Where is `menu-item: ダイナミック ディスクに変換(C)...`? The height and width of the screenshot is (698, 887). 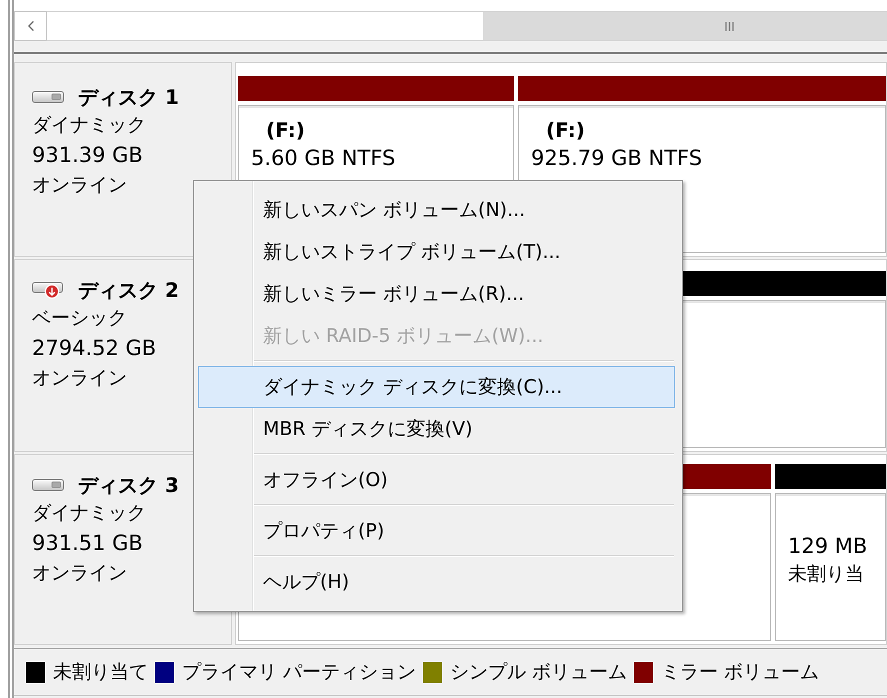
menu-item: ダイナミック ディスクに変換(C)... is located at coordinates (436, 387).